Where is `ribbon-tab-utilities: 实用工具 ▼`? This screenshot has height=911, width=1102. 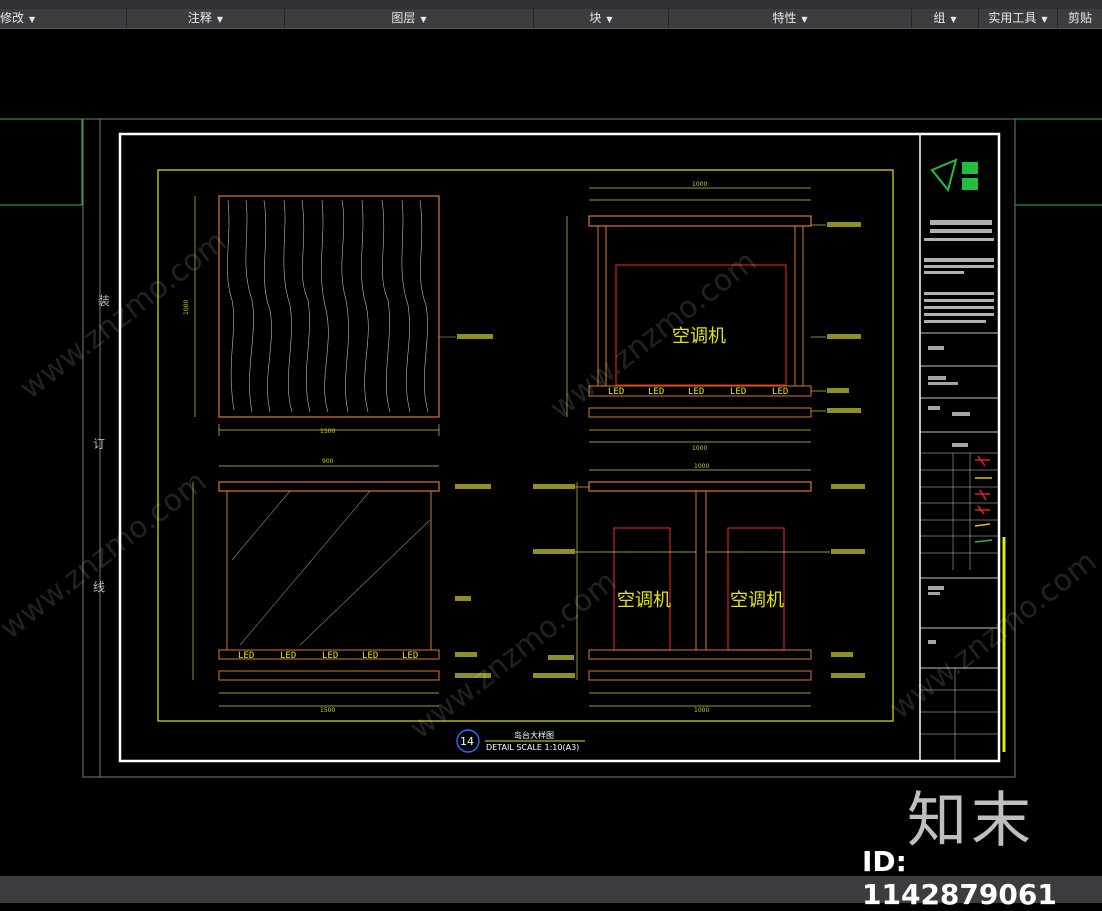
ribbon-tab-utilities: 实用工具 ▼ is located at coordinates (1018, 18).